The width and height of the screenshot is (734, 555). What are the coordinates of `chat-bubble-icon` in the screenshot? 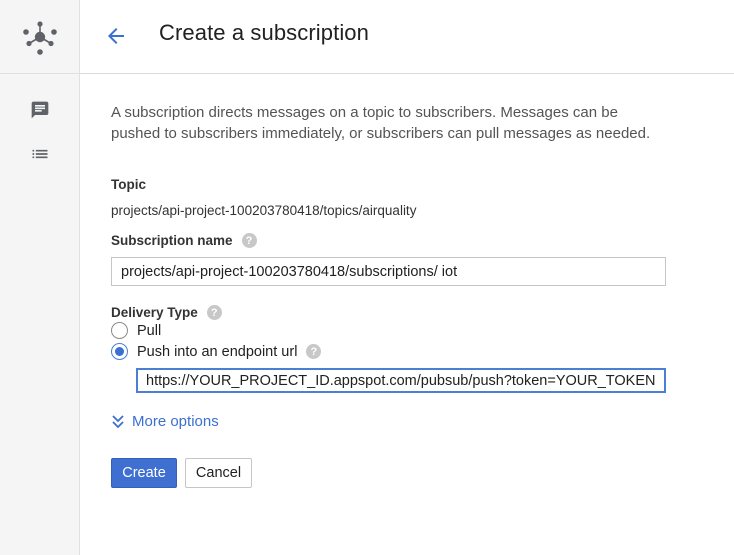 It's located at (40, 110).